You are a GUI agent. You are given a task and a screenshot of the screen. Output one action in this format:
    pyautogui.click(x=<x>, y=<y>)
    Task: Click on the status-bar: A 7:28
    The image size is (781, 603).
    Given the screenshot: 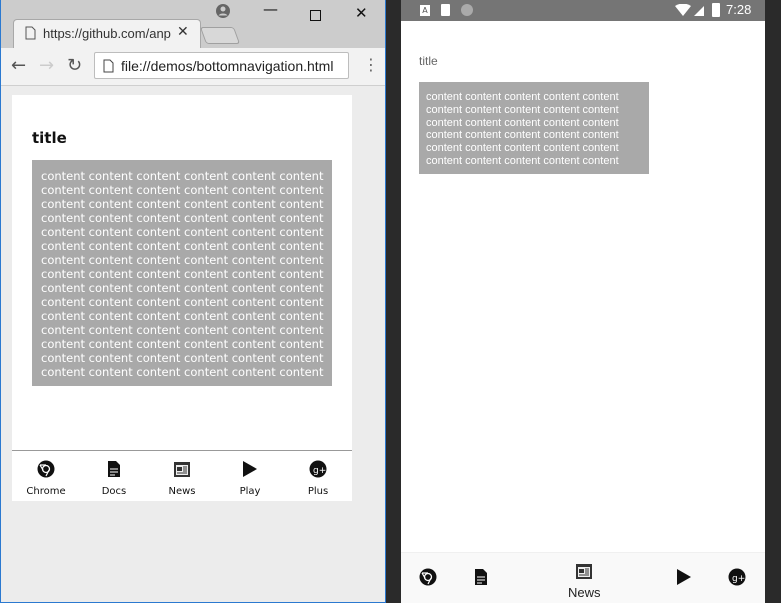 What is the action you would take?
    pyautogui.click(x=583, y=10)
    